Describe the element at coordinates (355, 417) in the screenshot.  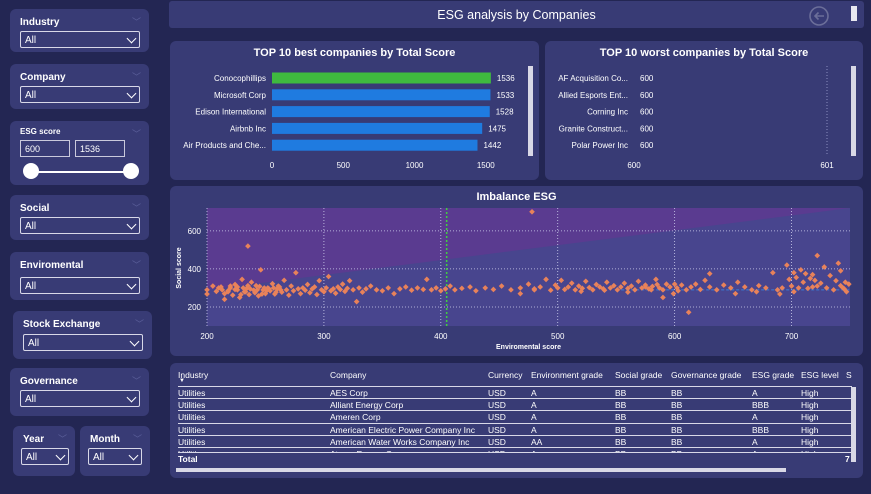
I see `table-cell: Ameren Corp` at that location.